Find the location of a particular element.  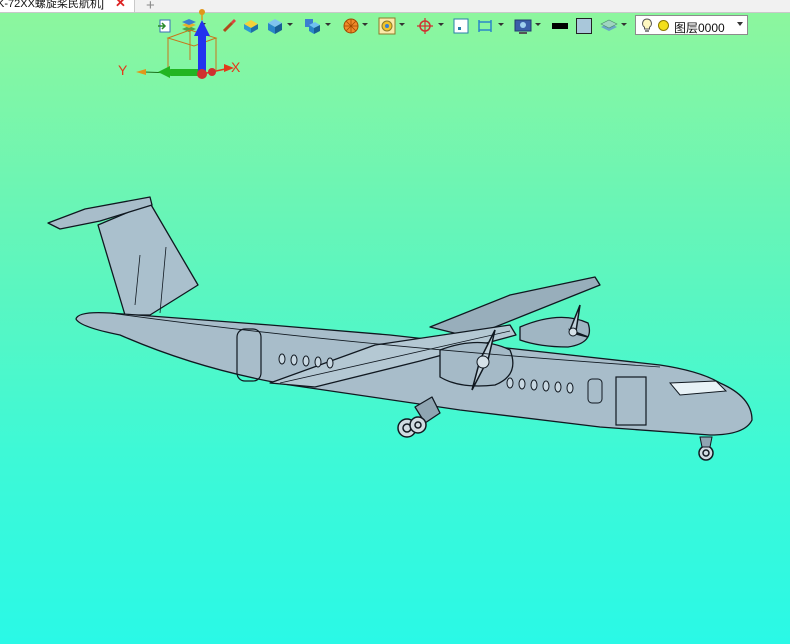

layer-name: 图层0000 is located at coordinates (699, 28).